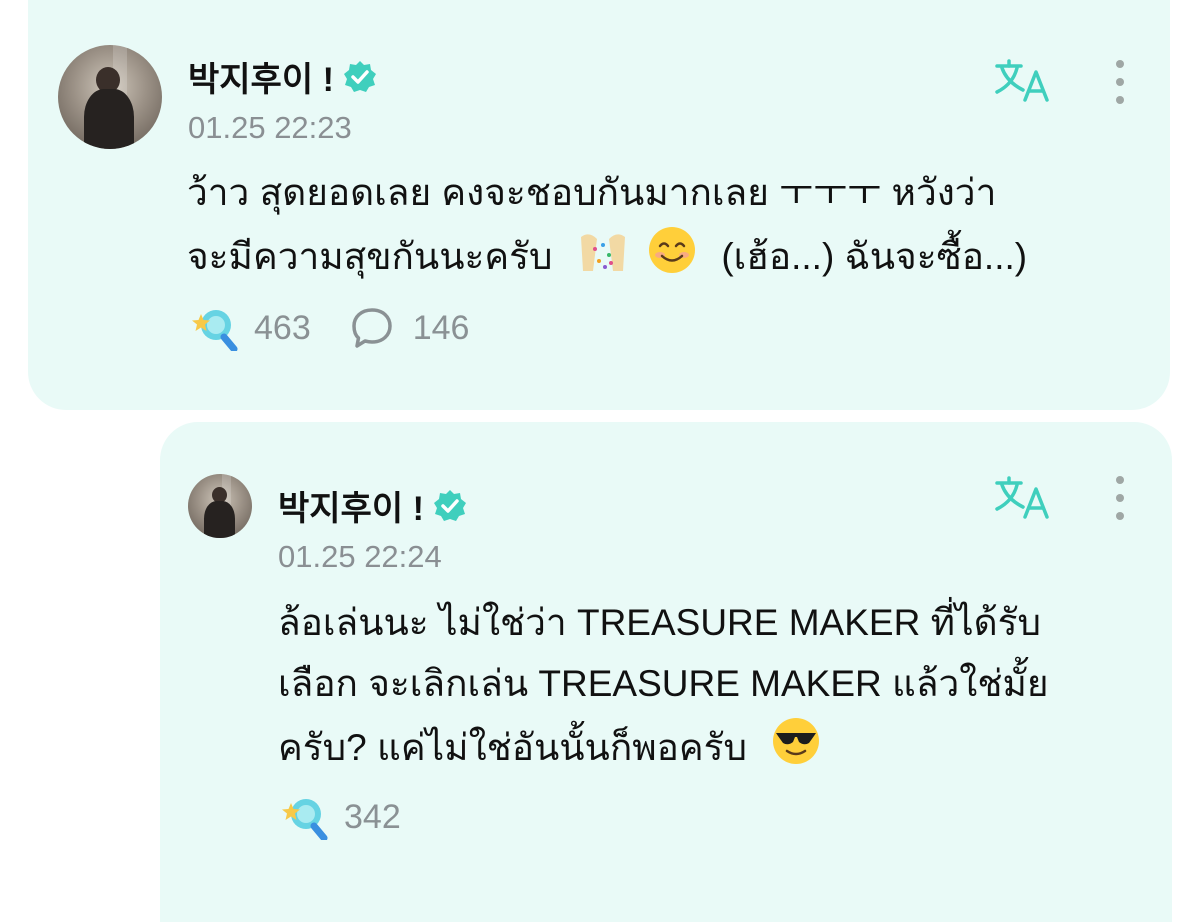 Image resolution: width=1200 pixels, height=922 pixels. I want to click on smiling-face-emoji, so click(672, 250).